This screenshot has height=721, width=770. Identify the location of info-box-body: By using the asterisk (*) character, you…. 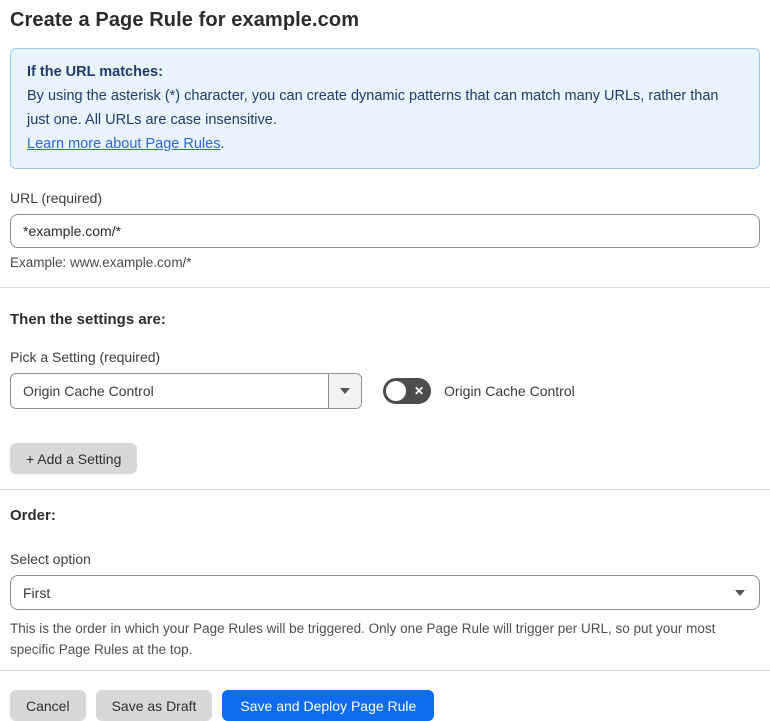
(373, 120).